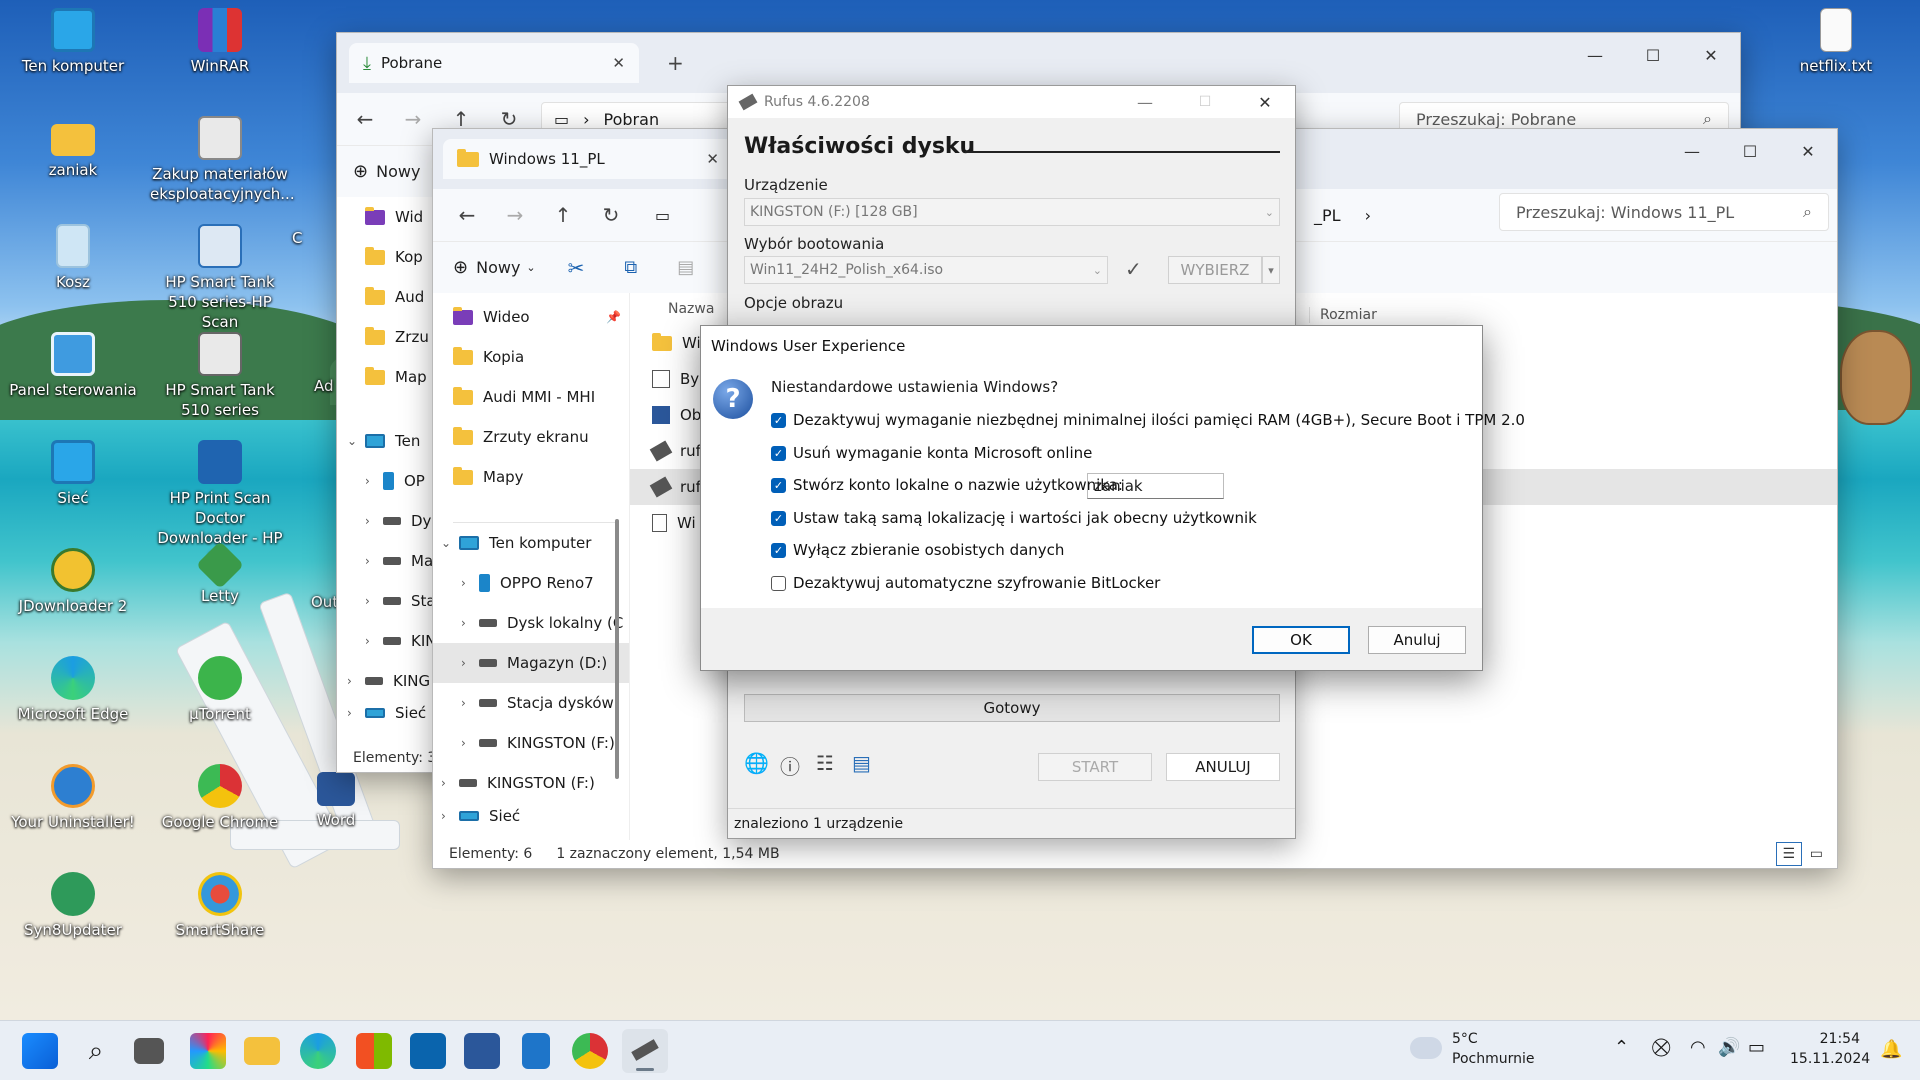  Describe the element at coordinates (401, 297) in the screenshot. I see `sidebar-item-audi: Aud` at that location.